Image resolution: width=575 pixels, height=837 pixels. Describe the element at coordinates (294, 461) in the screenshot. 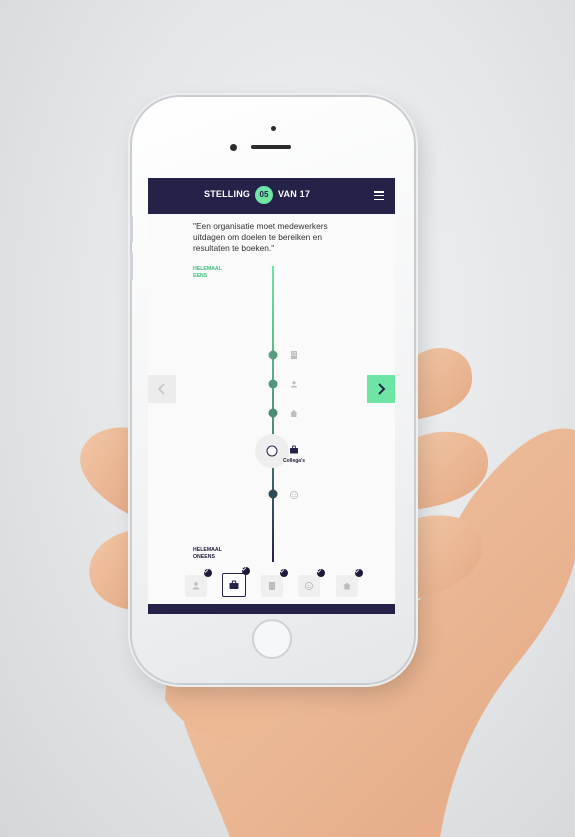

I see `current-marker-label: Collega's` at that location.